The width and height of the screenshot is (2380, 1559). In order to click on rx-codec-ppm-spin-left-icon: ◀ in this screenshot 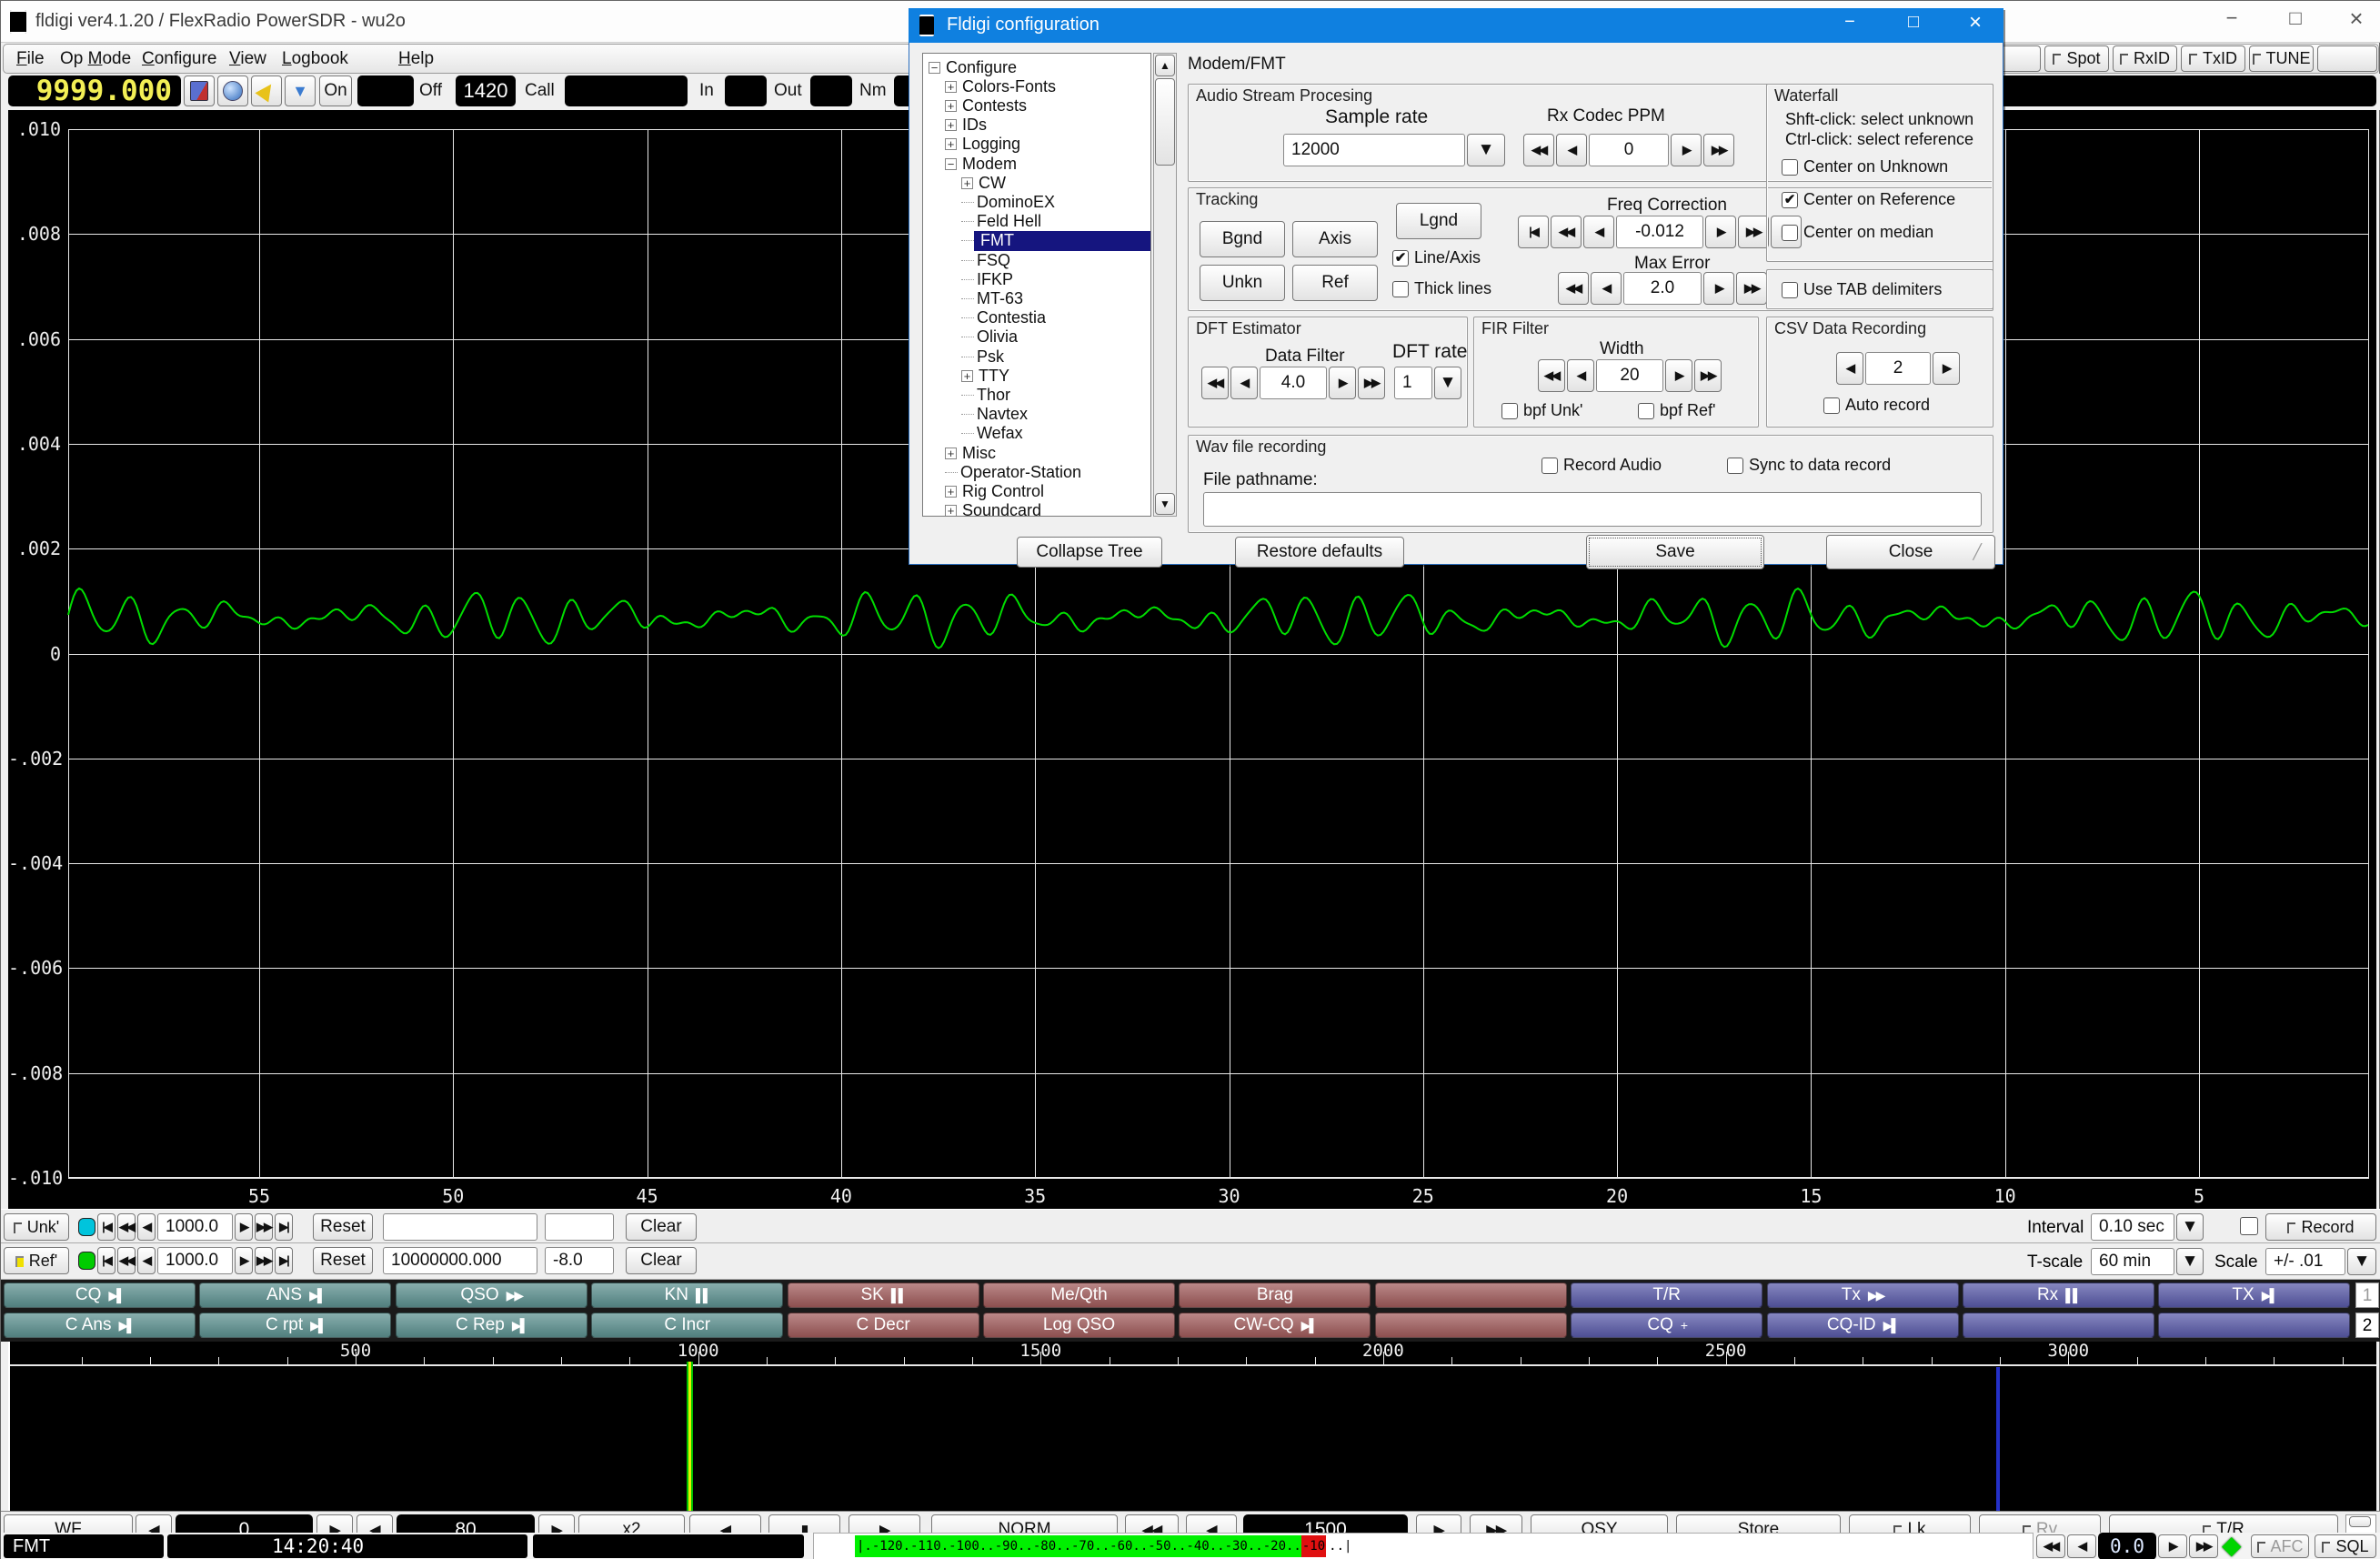, I will do `click(1572, 150)`.